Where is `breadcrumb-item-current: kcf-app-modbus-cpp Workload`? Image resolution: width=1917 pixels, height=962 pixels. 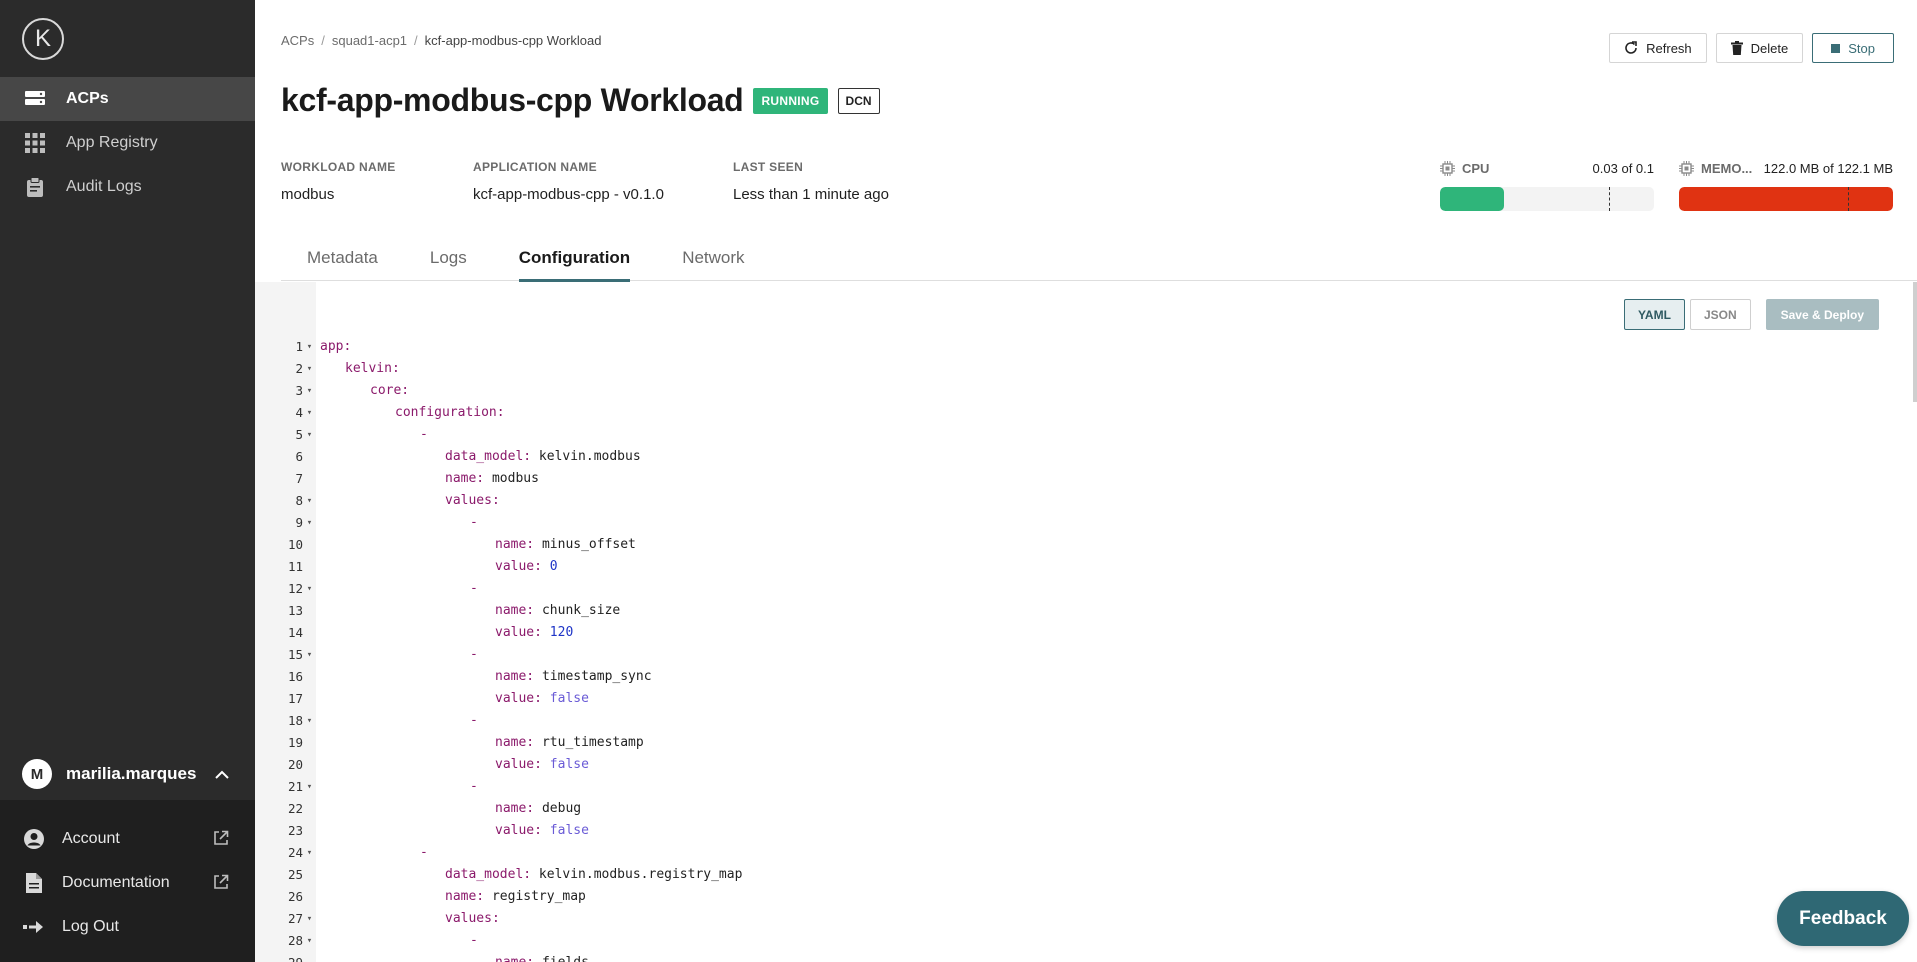
breadcrumb-item-current: kcf-app-modbus-cpp Workload is located at coordinates (513, 40).